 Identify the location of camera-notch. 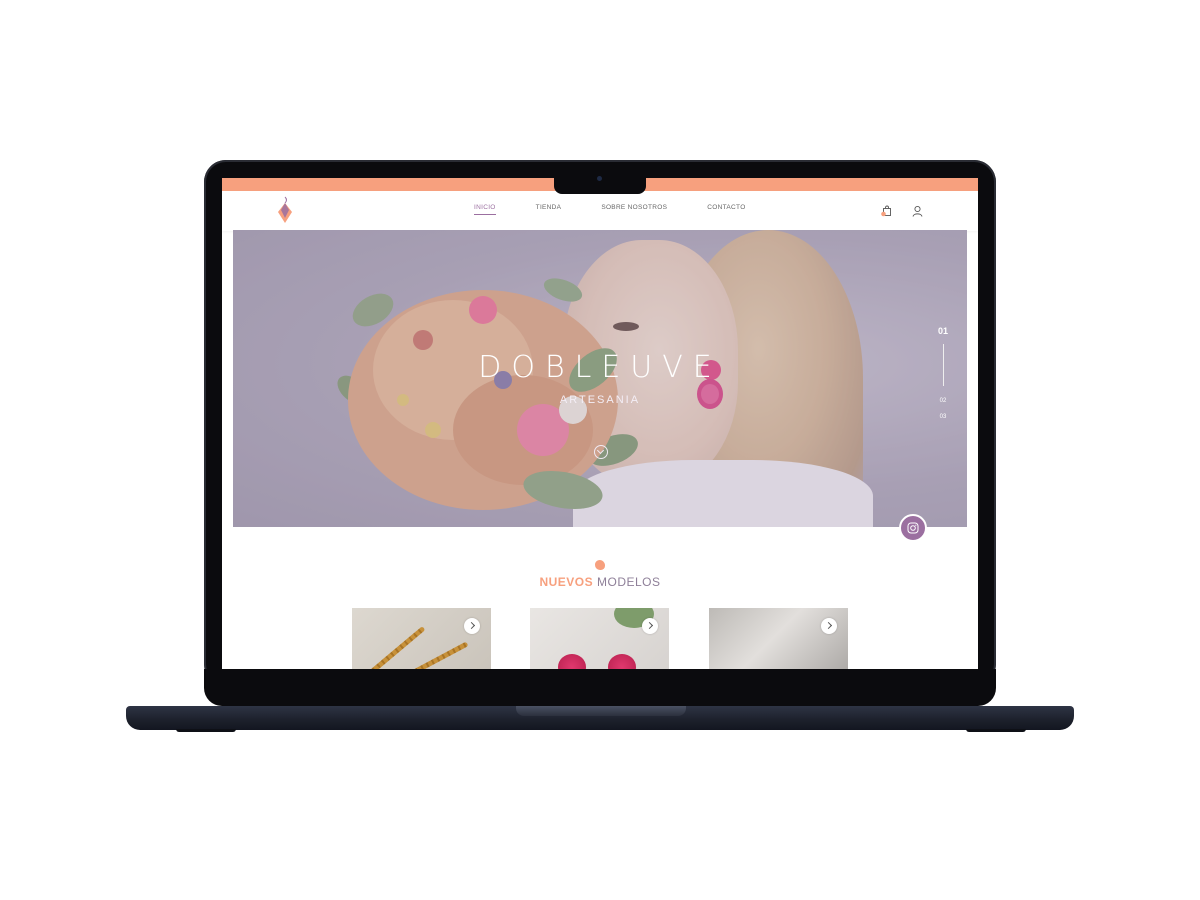
(600, 182).